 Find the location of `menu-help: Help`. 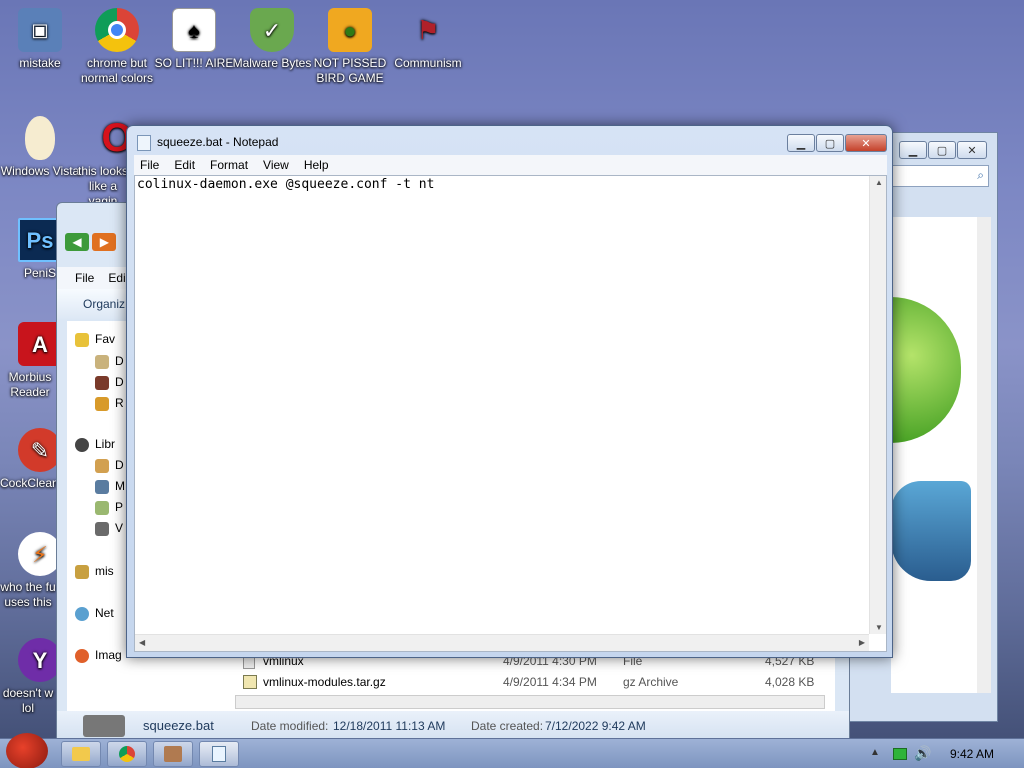

menu-help: Help is located at coordinates (316, 165).